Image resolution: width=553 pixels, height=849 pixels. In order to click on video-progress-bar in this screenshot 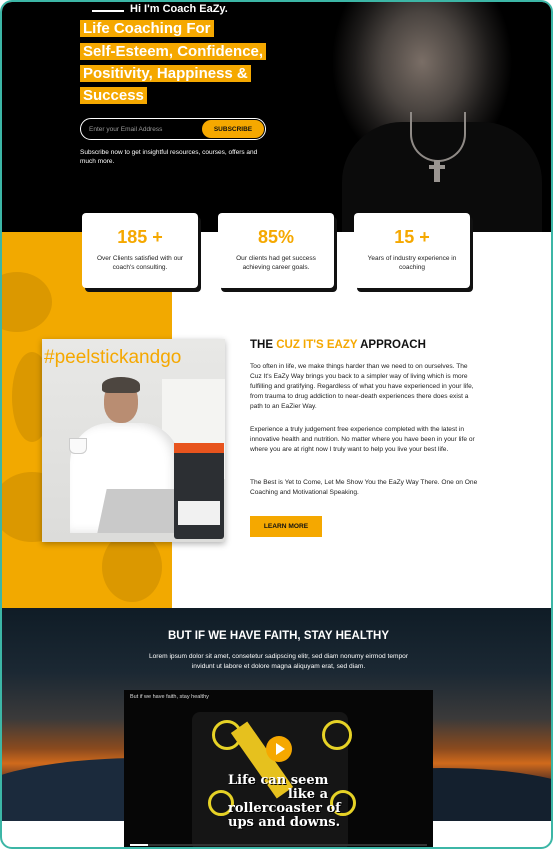, I will do `click(278, 845)`.